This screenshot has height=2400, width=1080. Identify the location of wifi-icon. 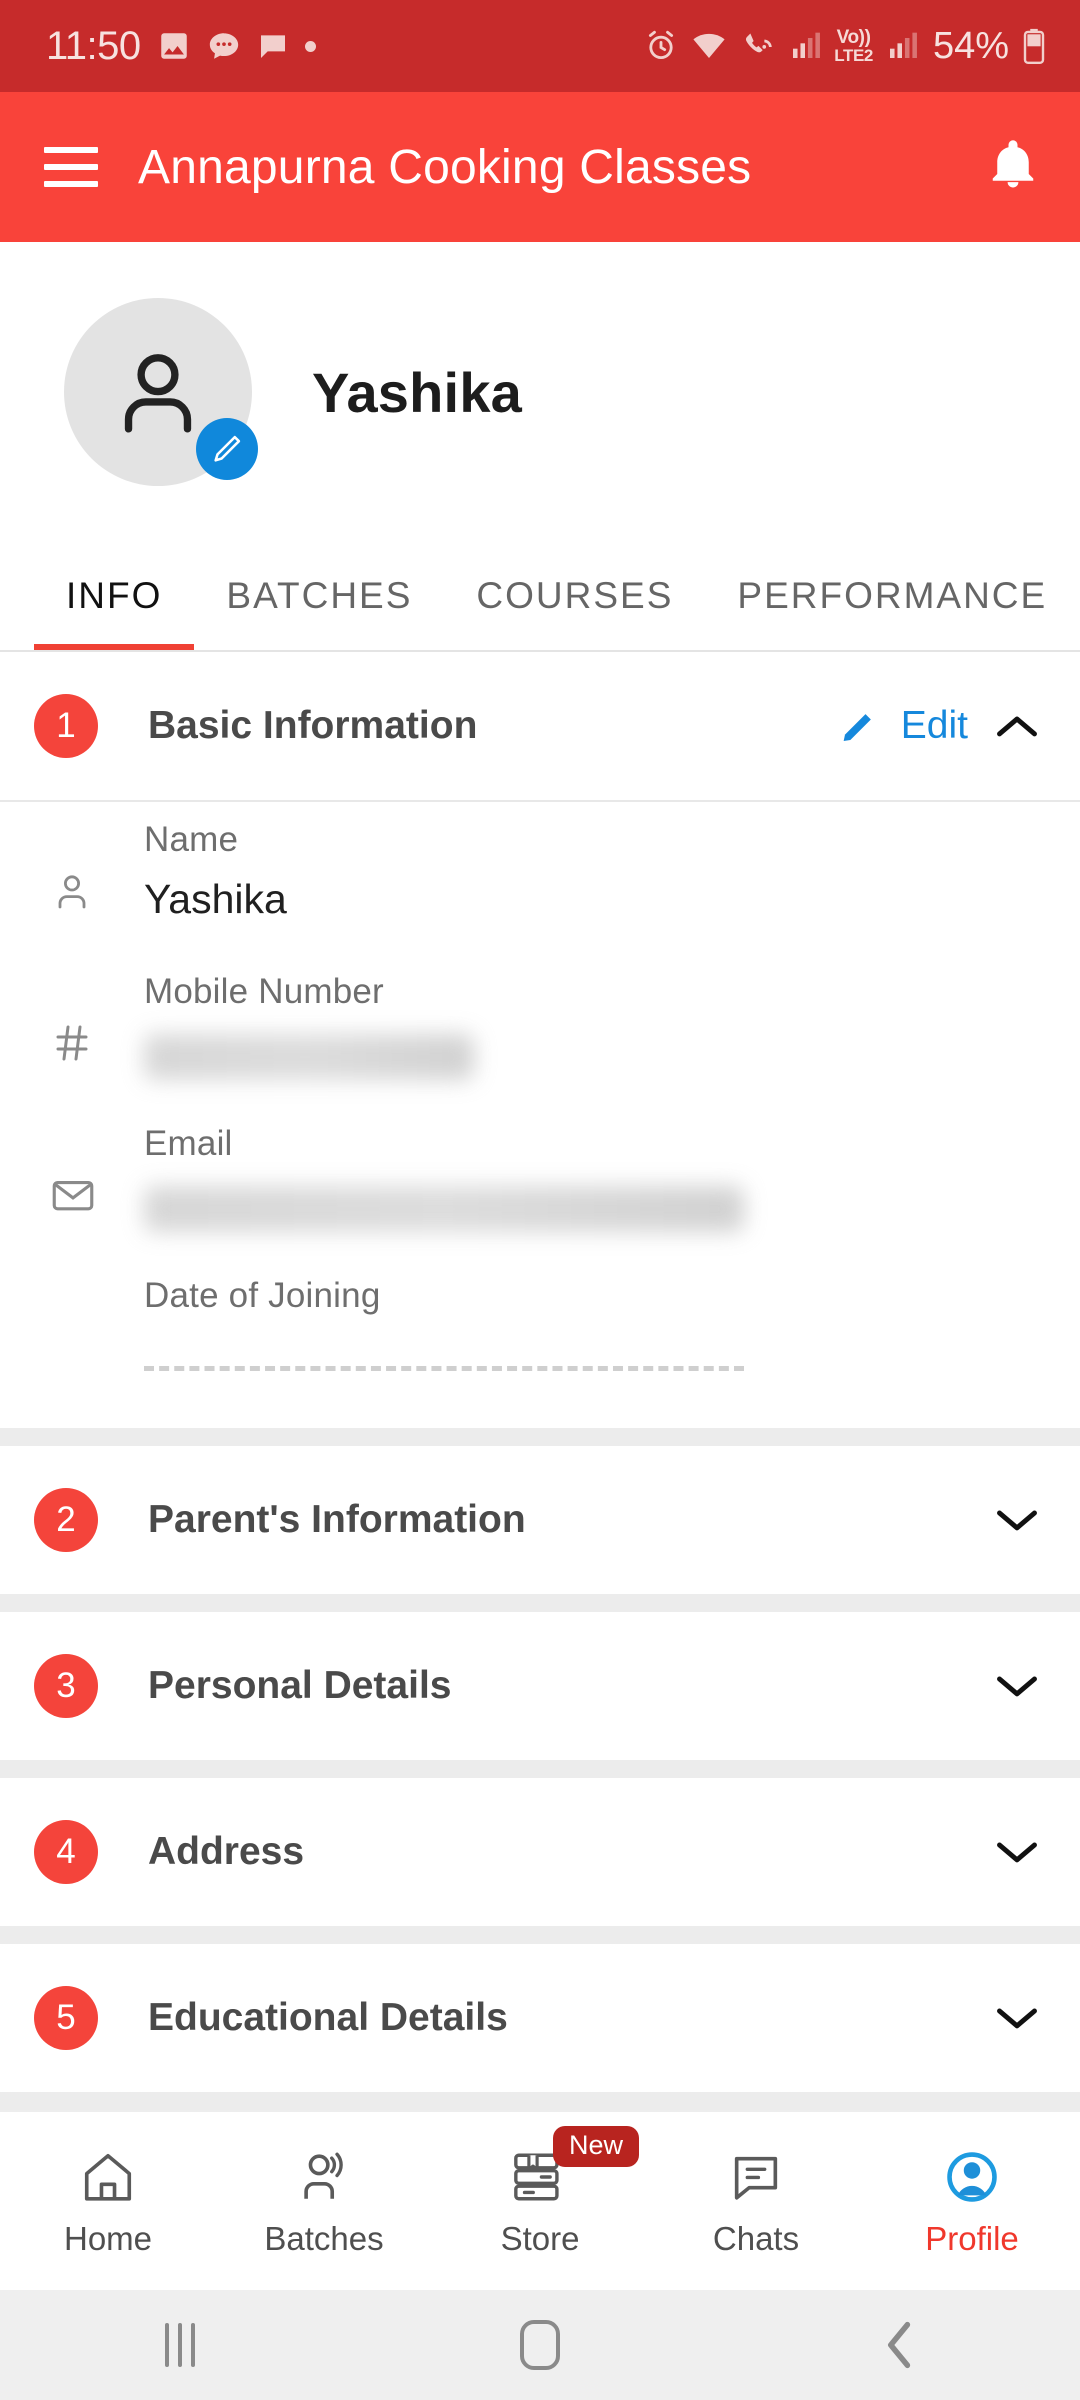
(709, 46).